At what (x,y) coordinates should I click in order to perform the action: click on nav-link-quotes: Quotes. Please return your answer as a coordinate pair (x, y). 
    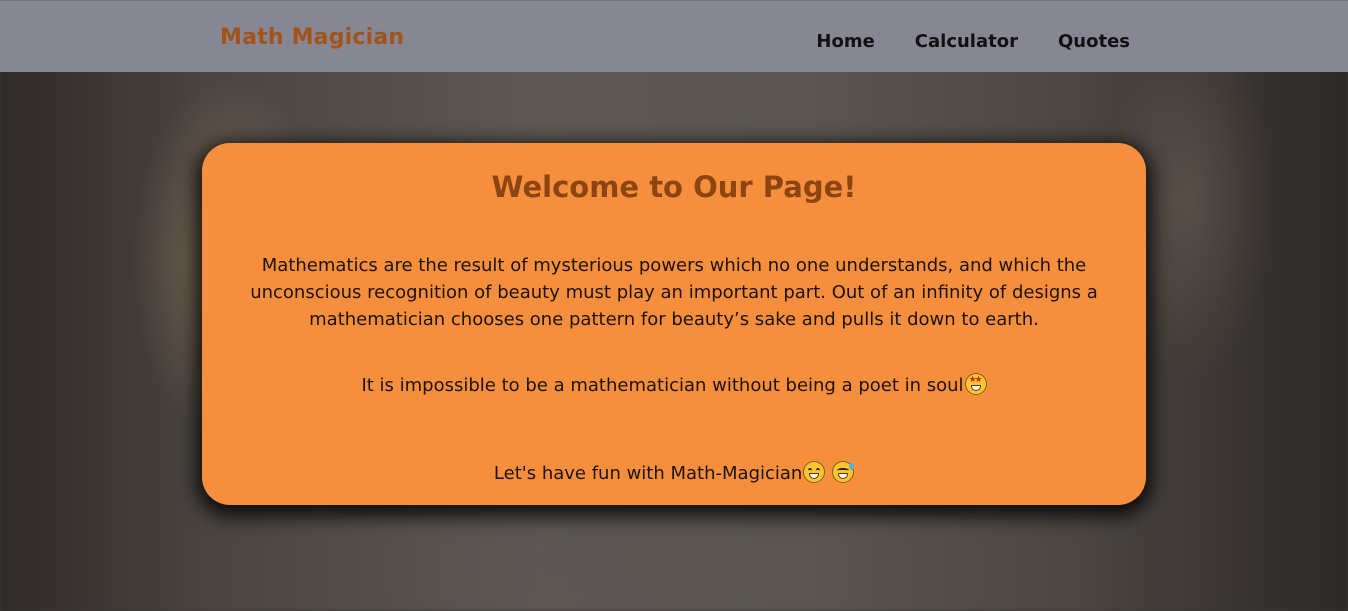
    Looking at the image, I should click on (1094, 41).